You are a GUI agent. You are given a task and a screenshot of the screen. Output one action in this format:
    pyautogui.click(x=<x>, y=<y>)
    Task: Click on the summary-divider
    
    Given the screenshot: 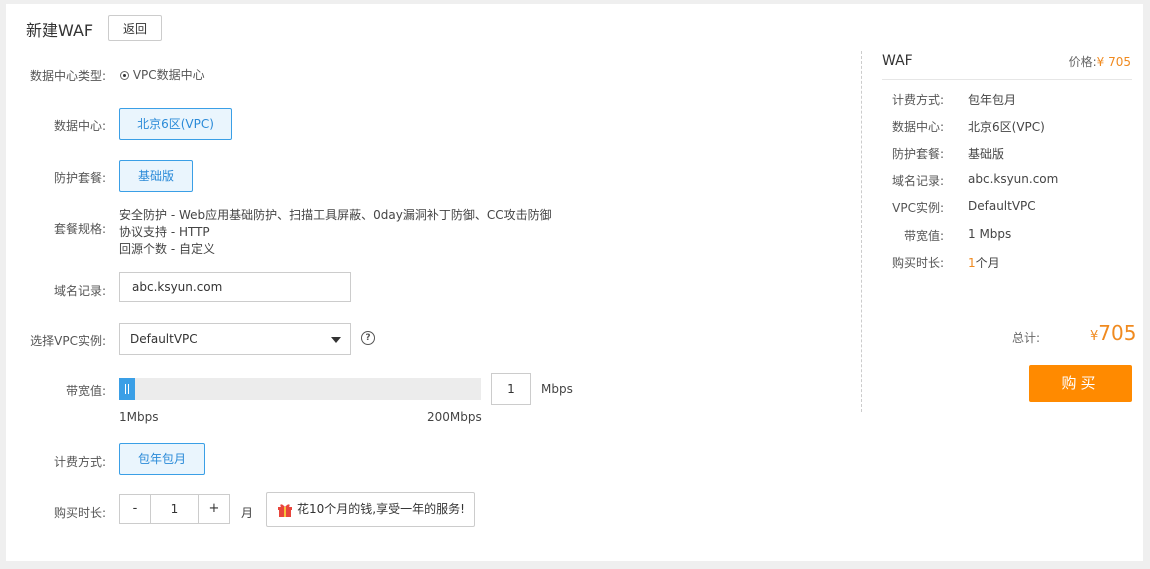 What is the action you would take?
    pyautogui.click(x=1007, y=79)
    